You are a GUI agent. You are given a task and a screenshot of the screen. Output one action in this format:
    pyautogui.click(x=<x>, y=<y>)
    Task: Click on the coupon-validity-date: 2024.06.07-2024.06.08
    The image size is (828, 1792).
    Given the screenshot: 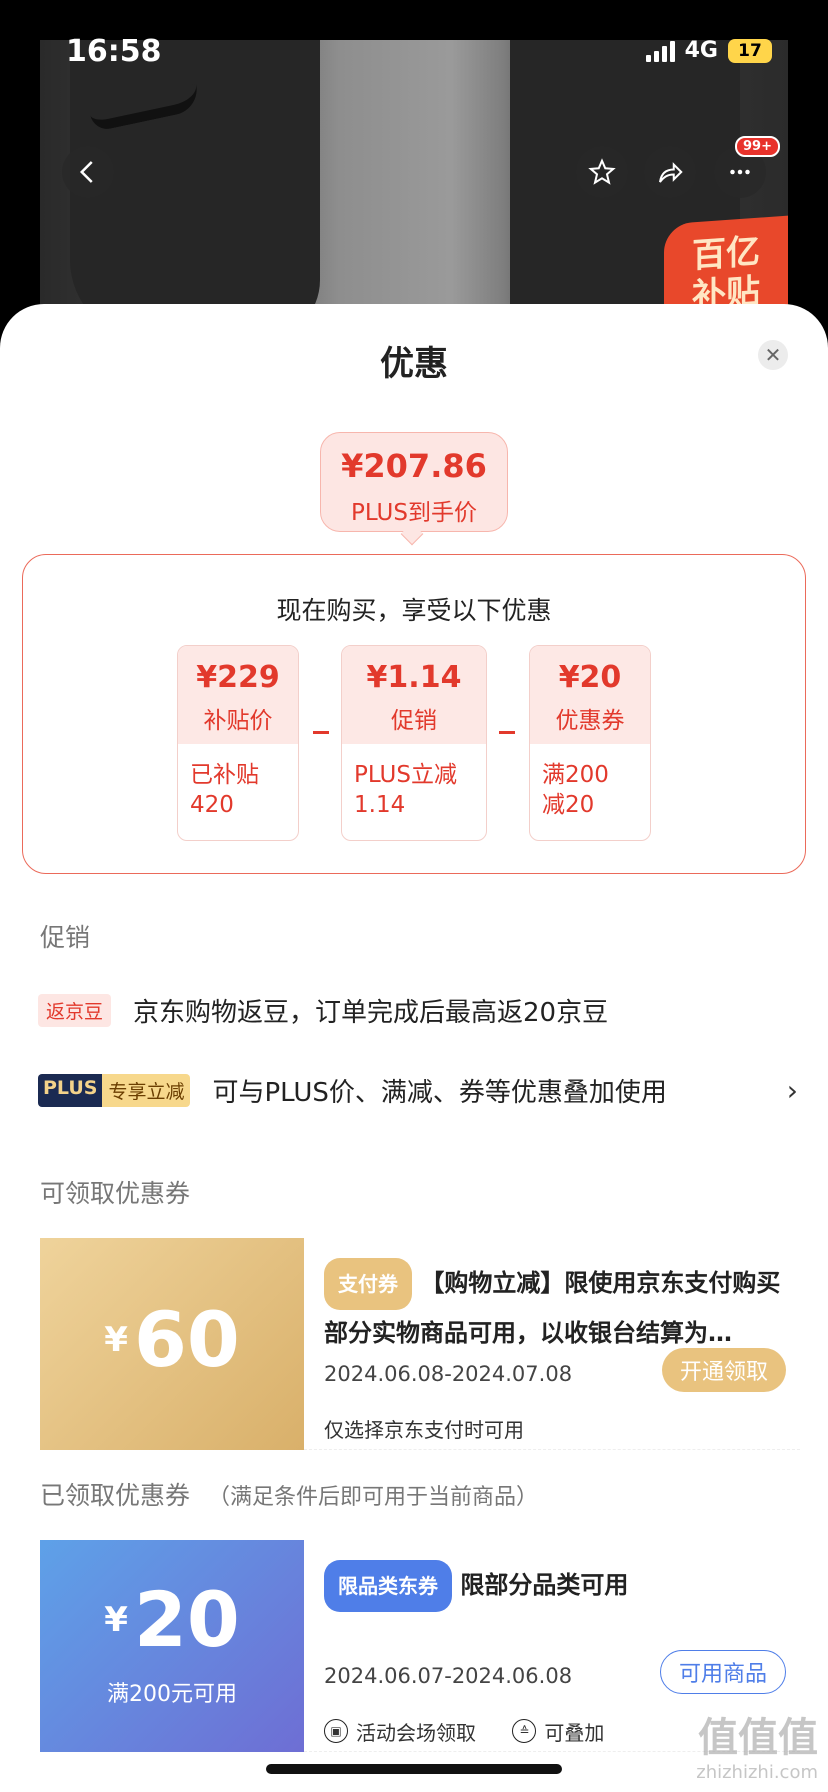 What is the action you would take?
    pyautogui.click(x=448, y=1676)
    